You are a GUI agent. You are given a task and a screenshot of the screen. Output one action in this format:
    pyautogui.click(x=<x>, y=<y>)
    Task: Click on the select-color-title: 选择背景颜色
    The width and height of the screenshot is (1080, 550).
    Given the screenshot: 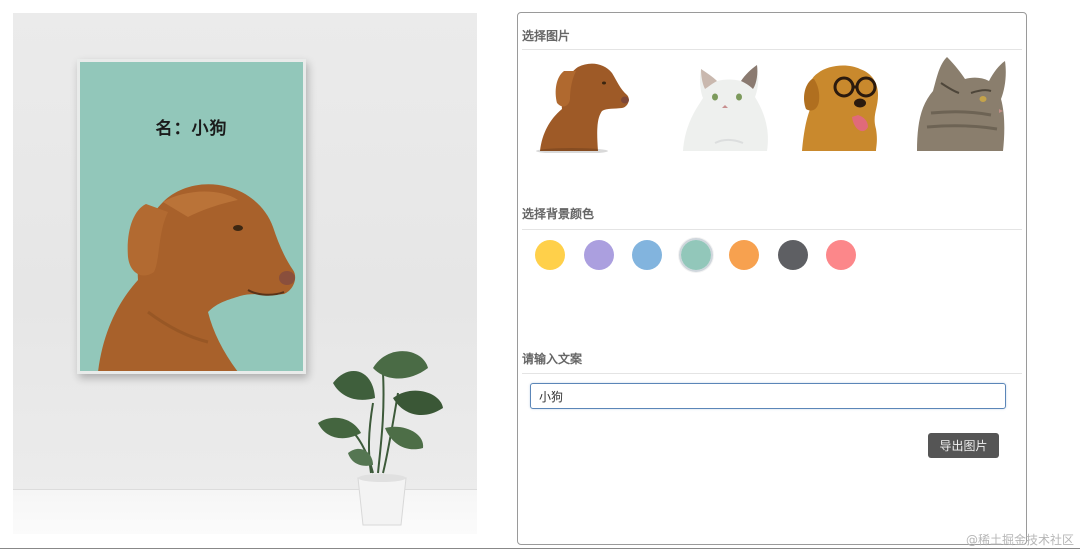 What is the action you would take?
    pyautogui.click(x=558, y=214)
    